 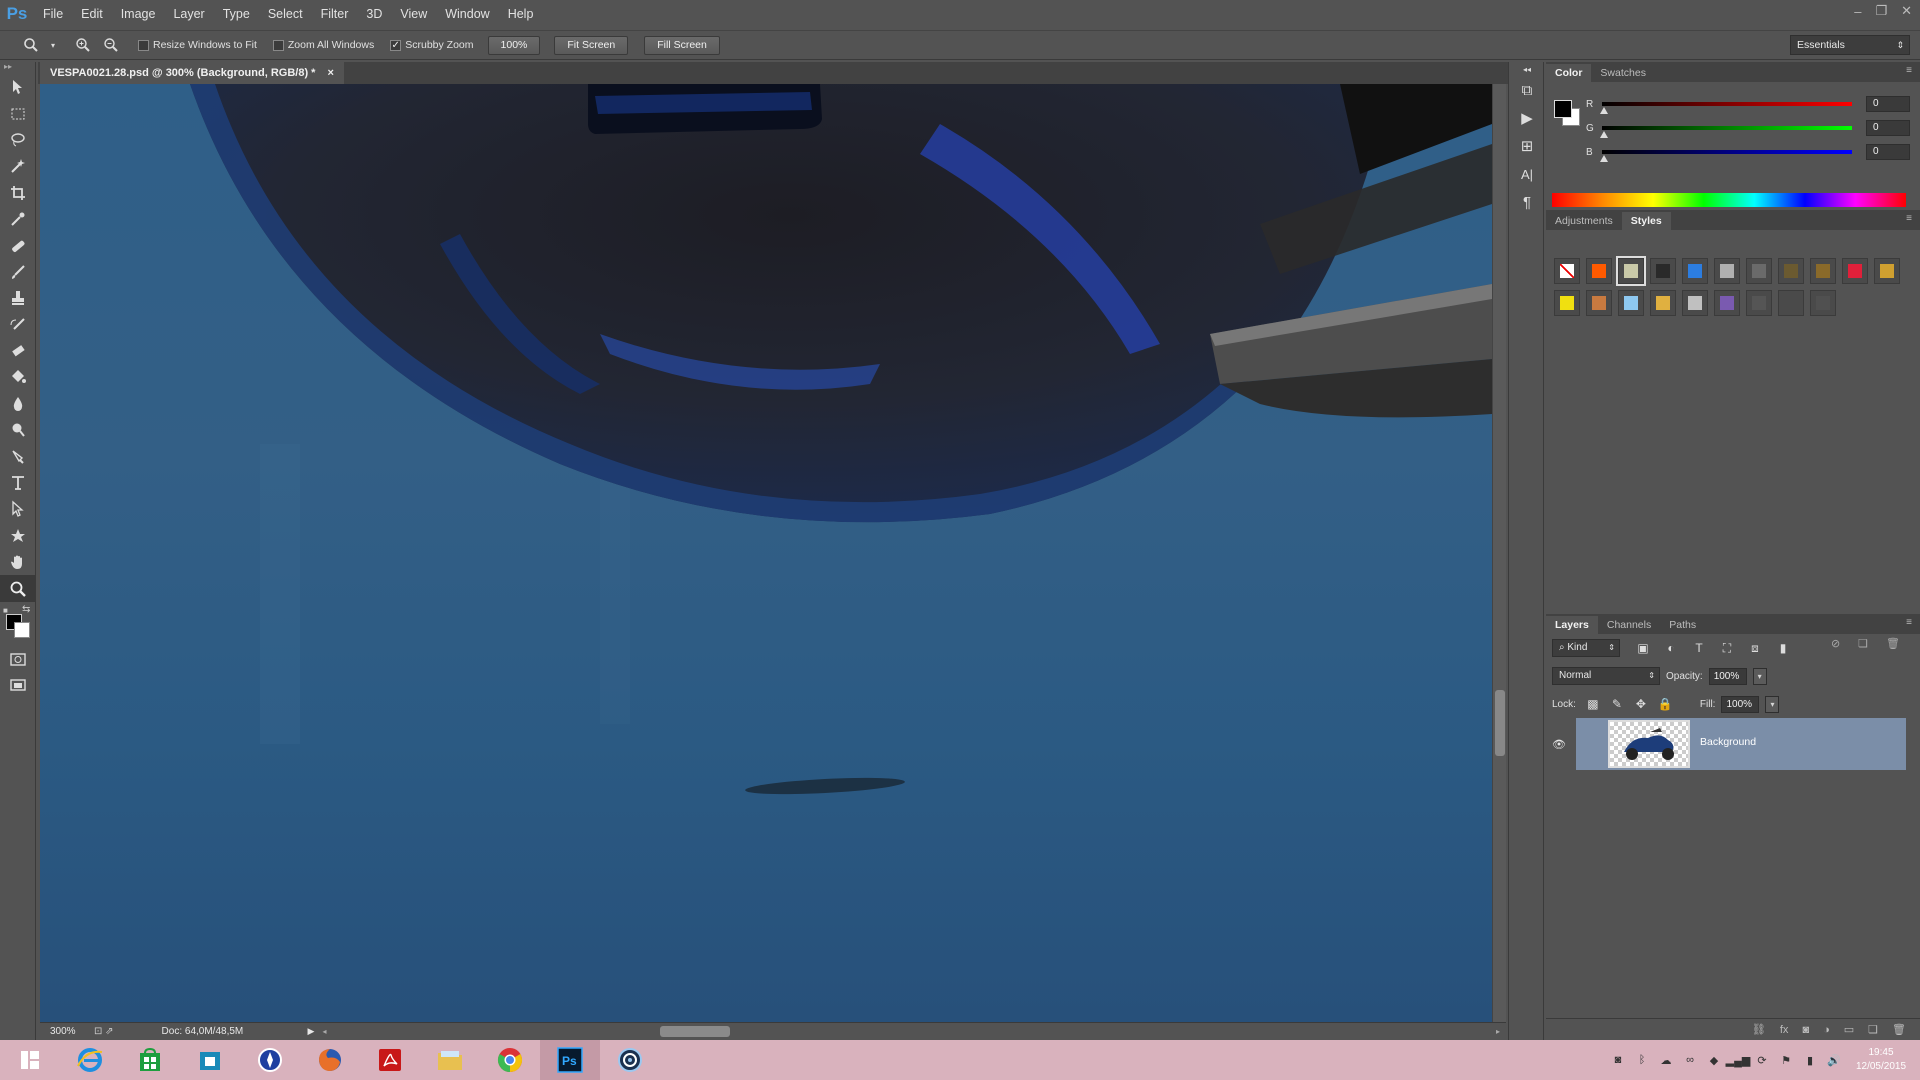 I want to click on blue-knob, so click(x=1604, y=158).